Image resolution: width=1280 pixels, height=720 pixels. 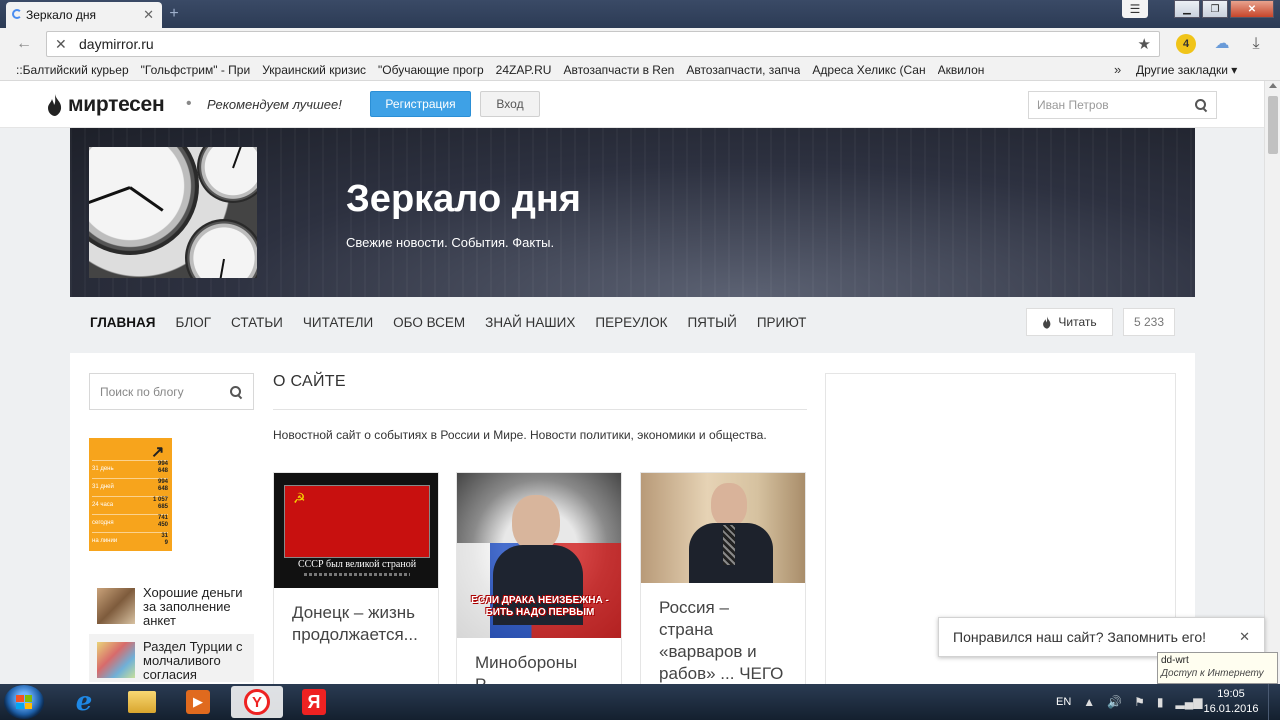 I want to click on stats-label: 24 часа, so click(x=103, y=504).